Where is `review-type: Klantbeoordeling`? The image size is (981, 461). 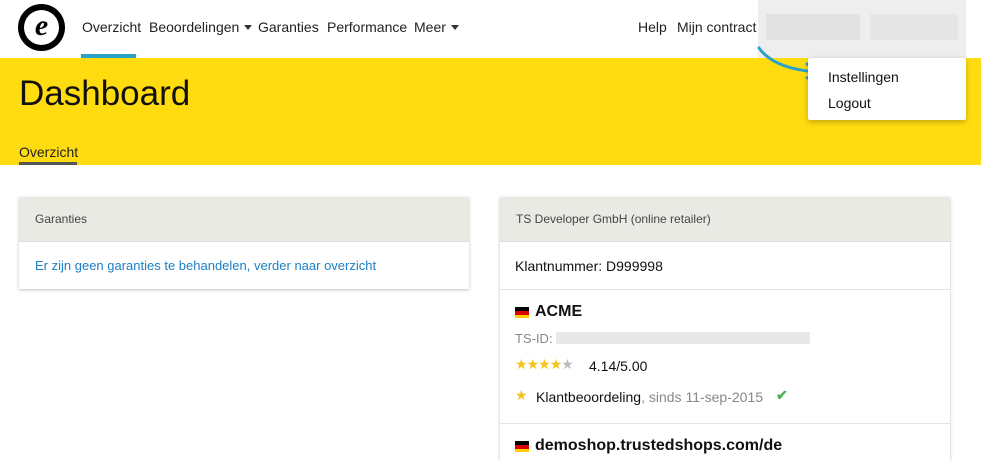 review-type: Klantbeoordeling is located at coordinates (589, 397).